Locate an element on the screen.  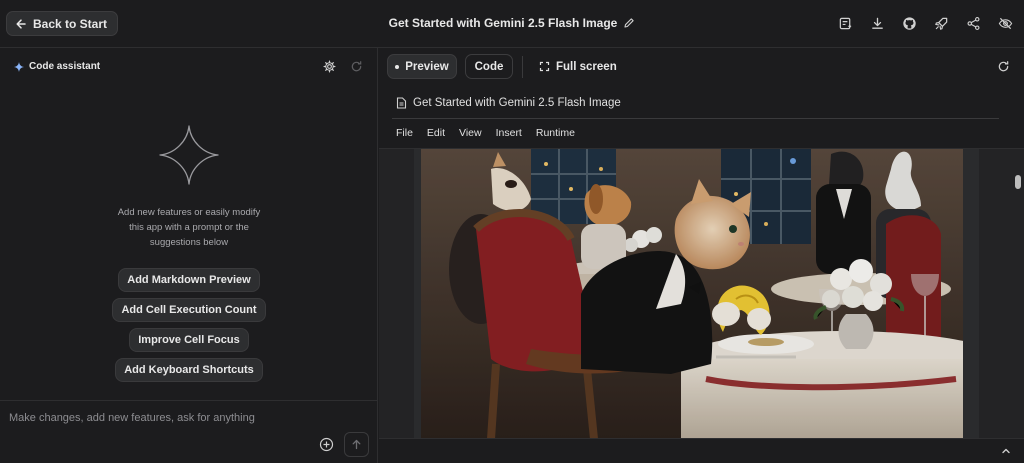
app-title: Get Started with Gemini 2.5 Flash Image is located at coordinates (503, 23).